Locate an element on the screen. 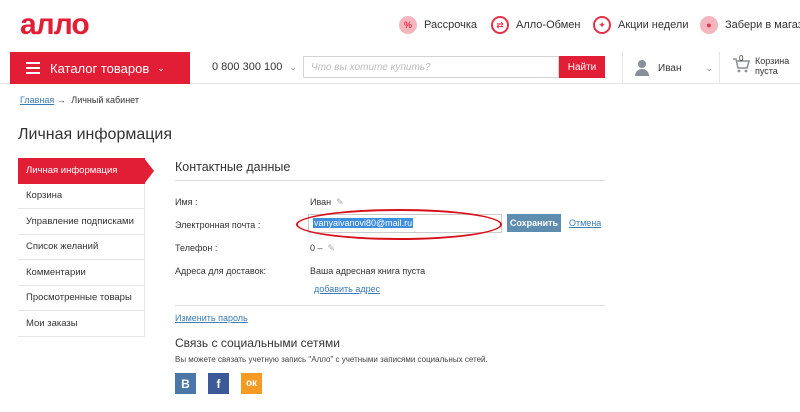 The height and width of the screenshot is (412, 800). cart-status: Корзина пуста is located at coordinates (772, 66).